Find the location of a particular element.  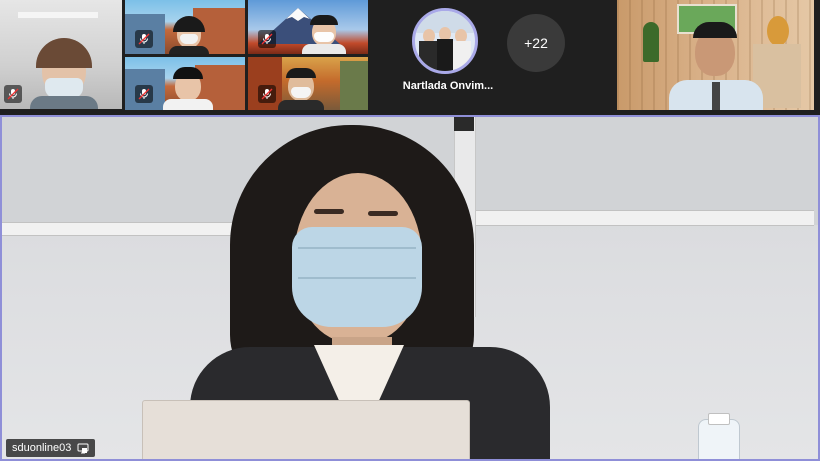

more-participants-count: +22 is located at coordinates (536, 43).